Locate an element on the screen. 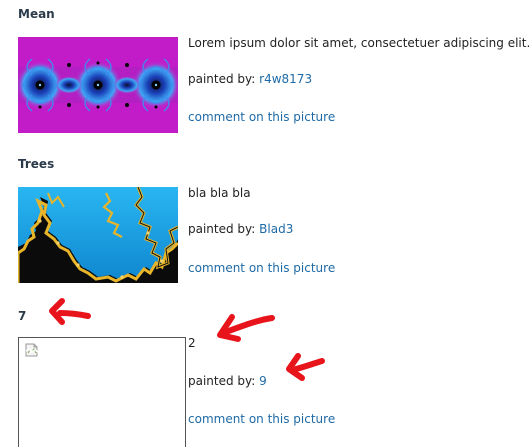 The height and width of the screenshot is (447, 531). fractal-trees-image is located at coordinates (98, 235).